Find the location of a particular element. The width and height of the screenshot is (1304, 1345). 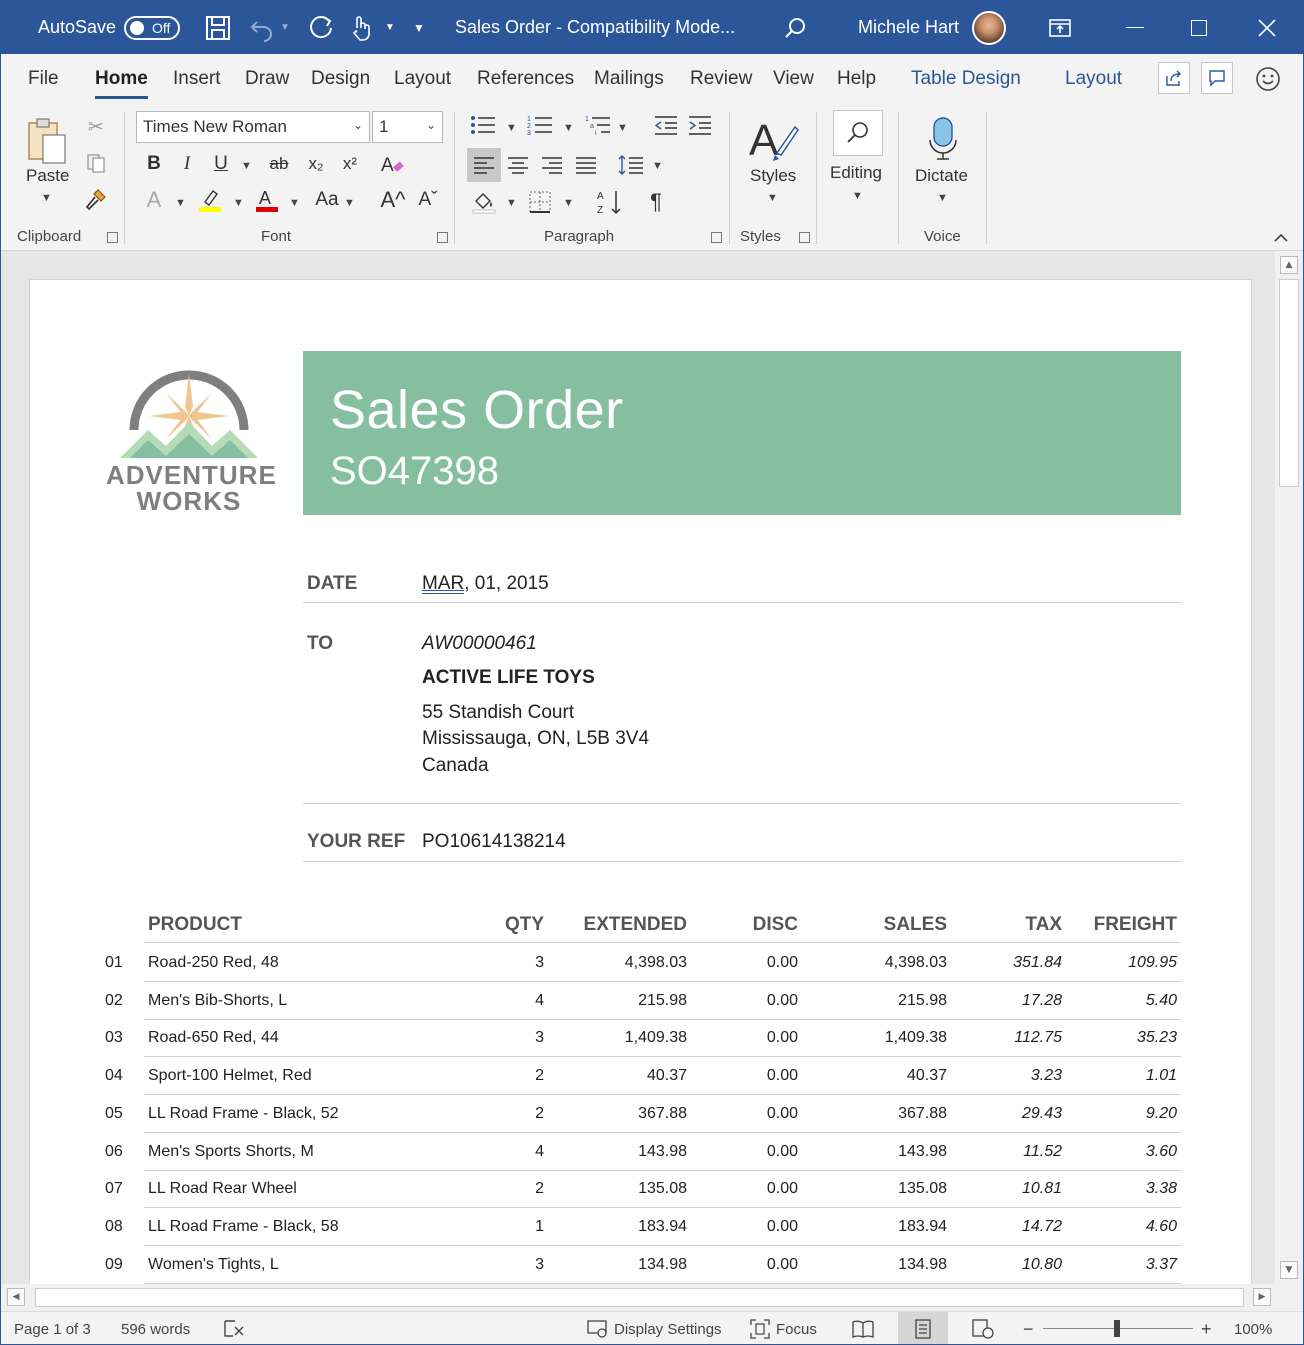

dictate-dropdown-icon: ▼ is located at coordinates (942, 198).